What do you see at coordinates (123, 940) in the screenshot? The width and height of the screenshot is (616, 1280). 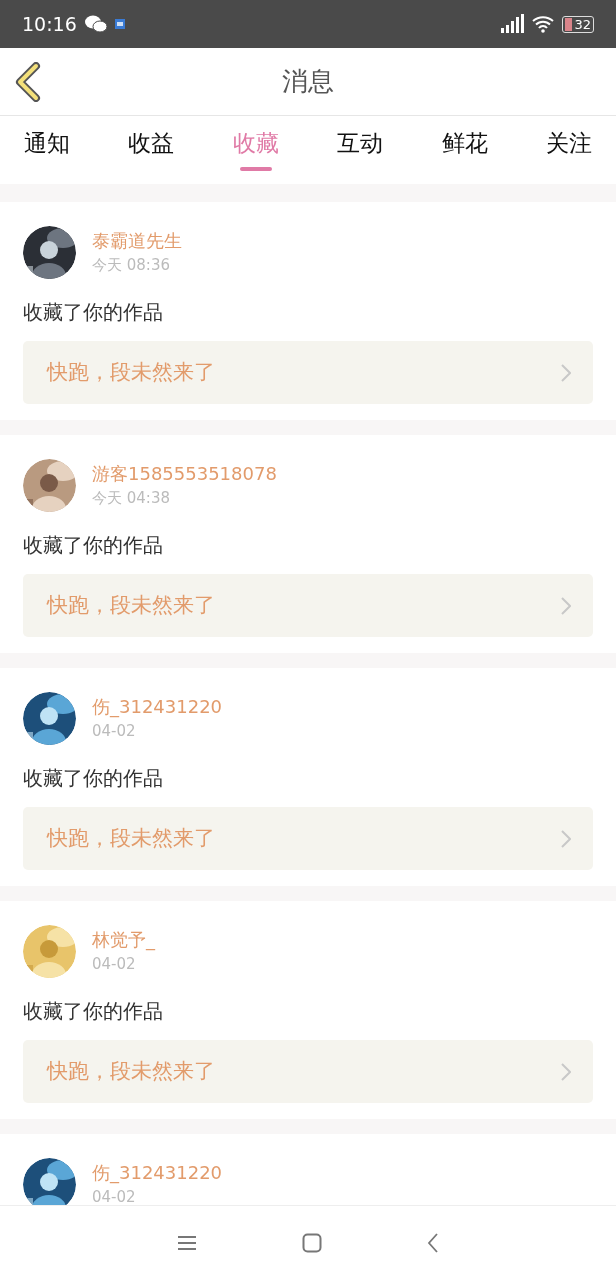 I see `user-name: 林觉予_` at bounding box center [123, 940].